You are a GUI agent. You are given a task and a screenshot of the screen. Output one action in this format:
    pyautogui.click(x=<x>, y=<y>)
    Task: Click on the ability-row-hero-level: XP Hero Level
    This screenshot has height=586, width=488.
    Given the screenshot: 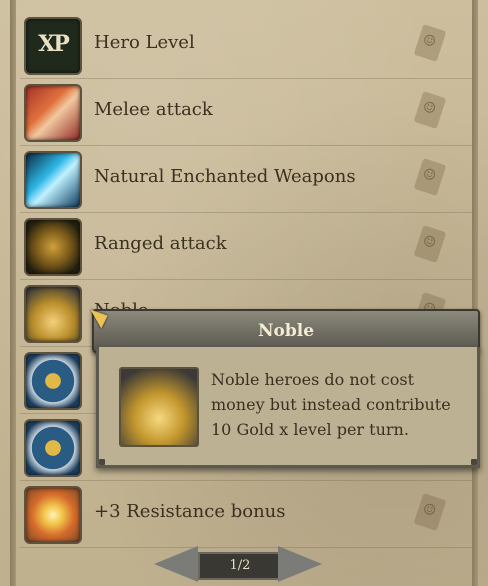 What is the action you would take?
    pyautogui.click(x=246, y=45)
    